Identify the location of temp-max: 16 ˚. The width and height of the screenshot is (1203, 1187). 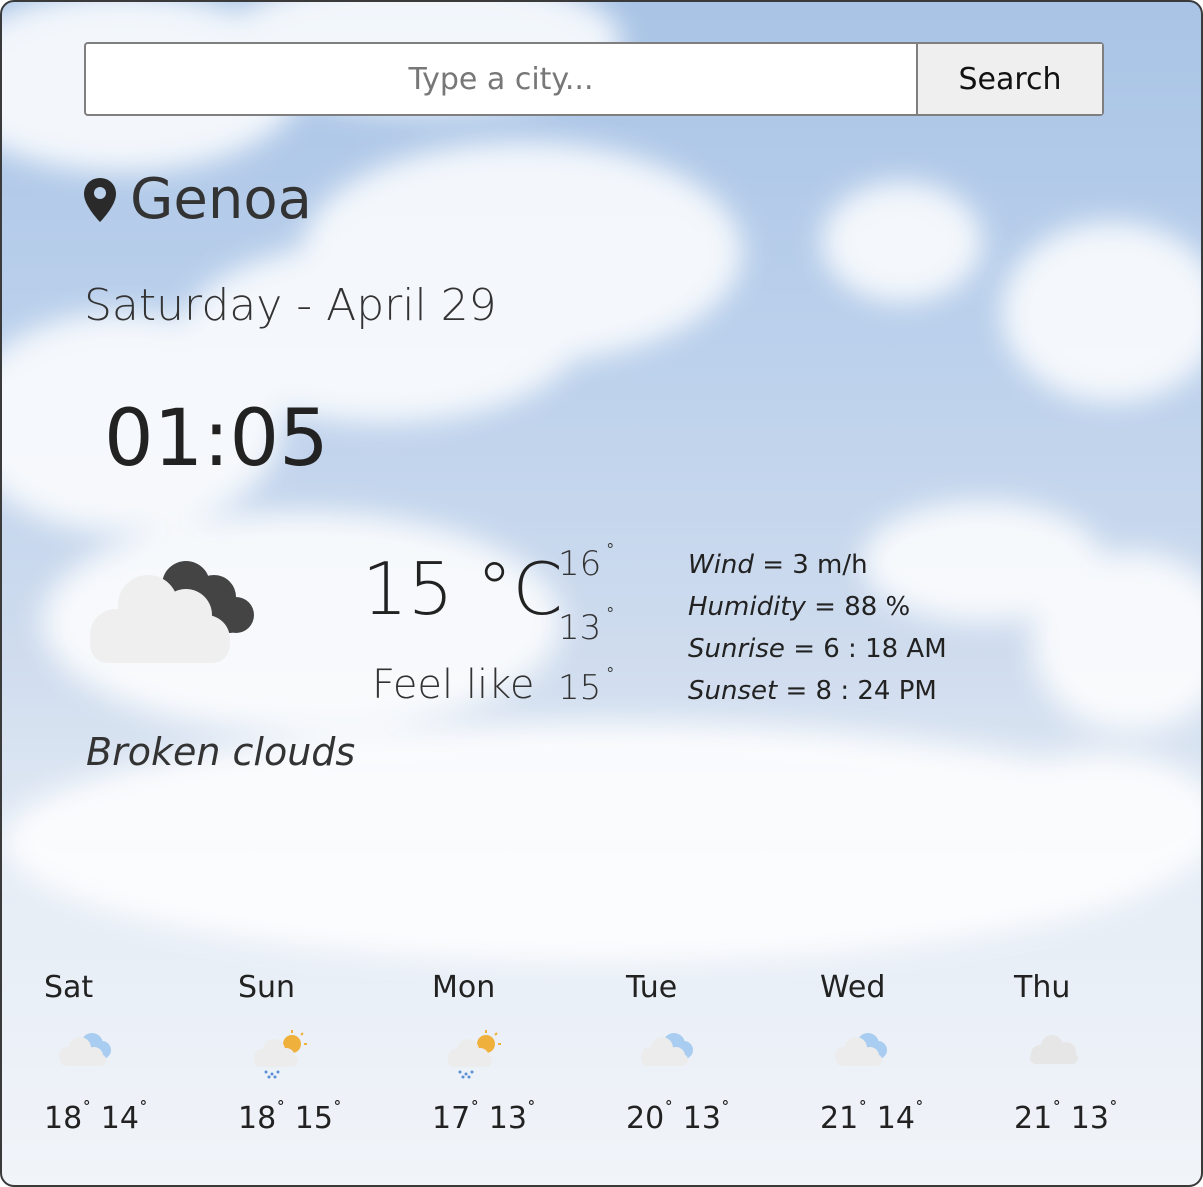
(586, 563).